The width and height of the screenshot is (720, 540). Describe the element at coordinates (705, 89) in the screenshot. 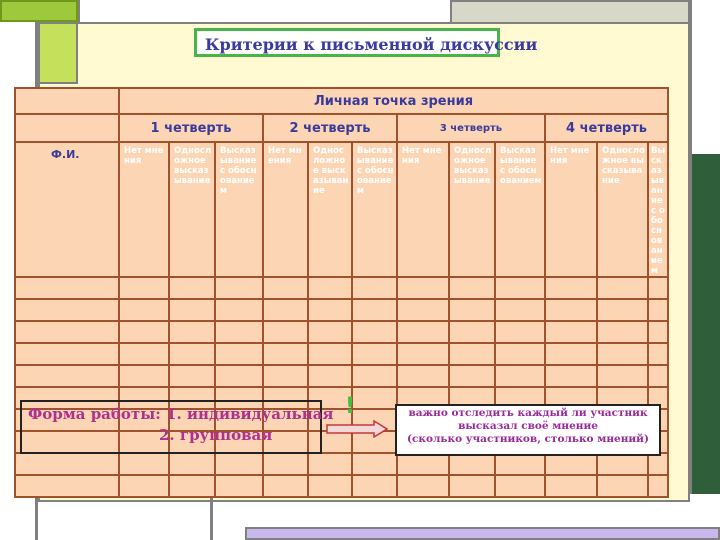

I see `decor-block-right-top` at that location.